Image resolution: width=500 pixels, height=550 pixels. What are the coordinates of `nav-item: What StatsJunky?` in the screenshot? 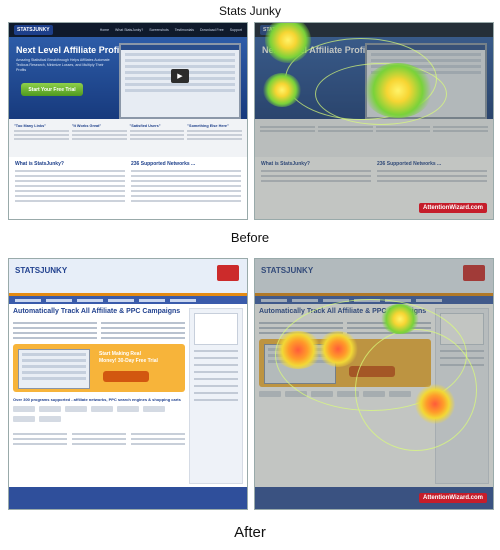 It's located at (129, 30).